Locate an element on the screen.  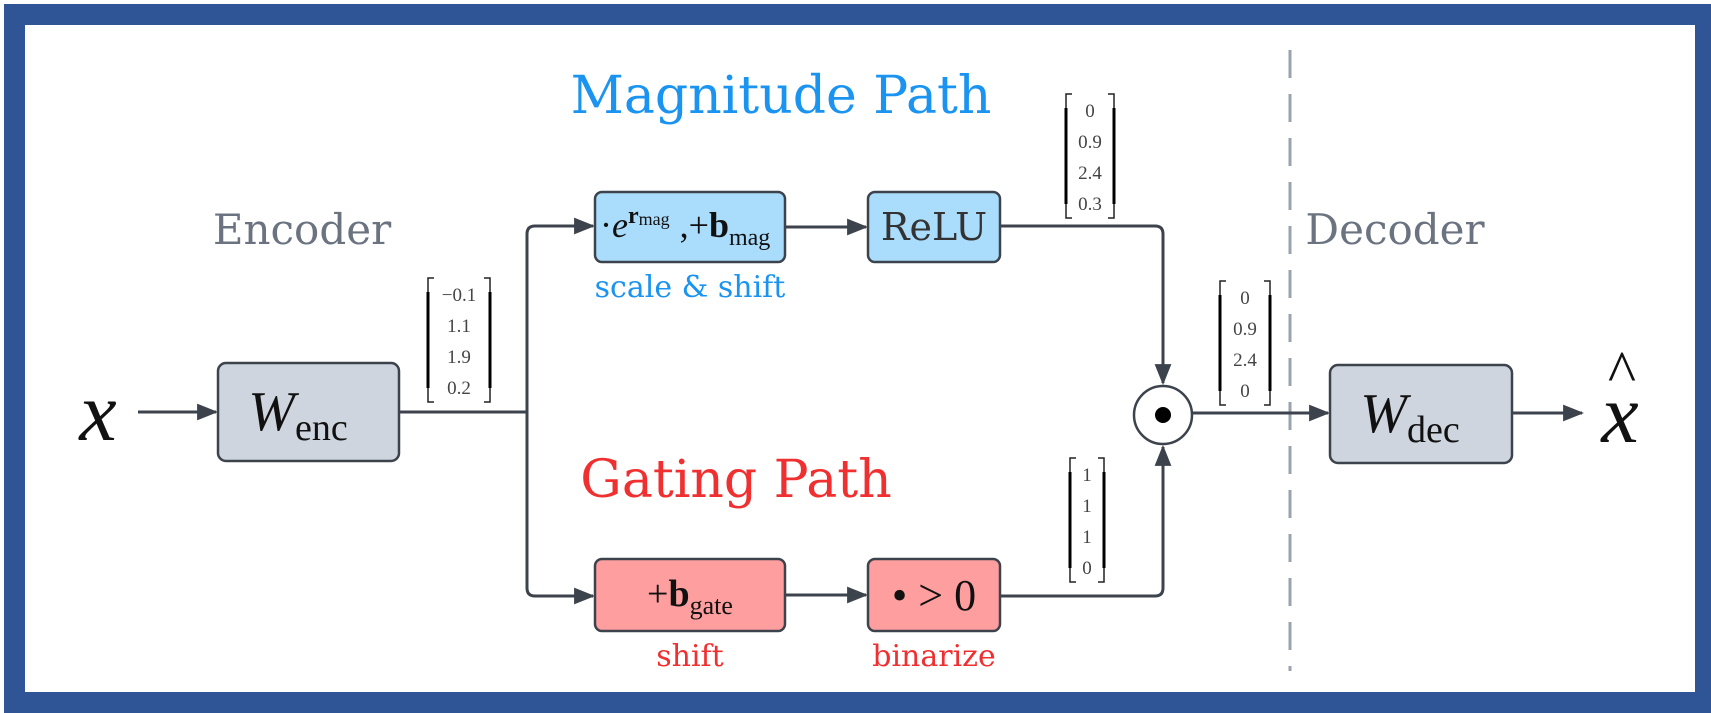
gate-plus: + is located at coordinates (657, 594).